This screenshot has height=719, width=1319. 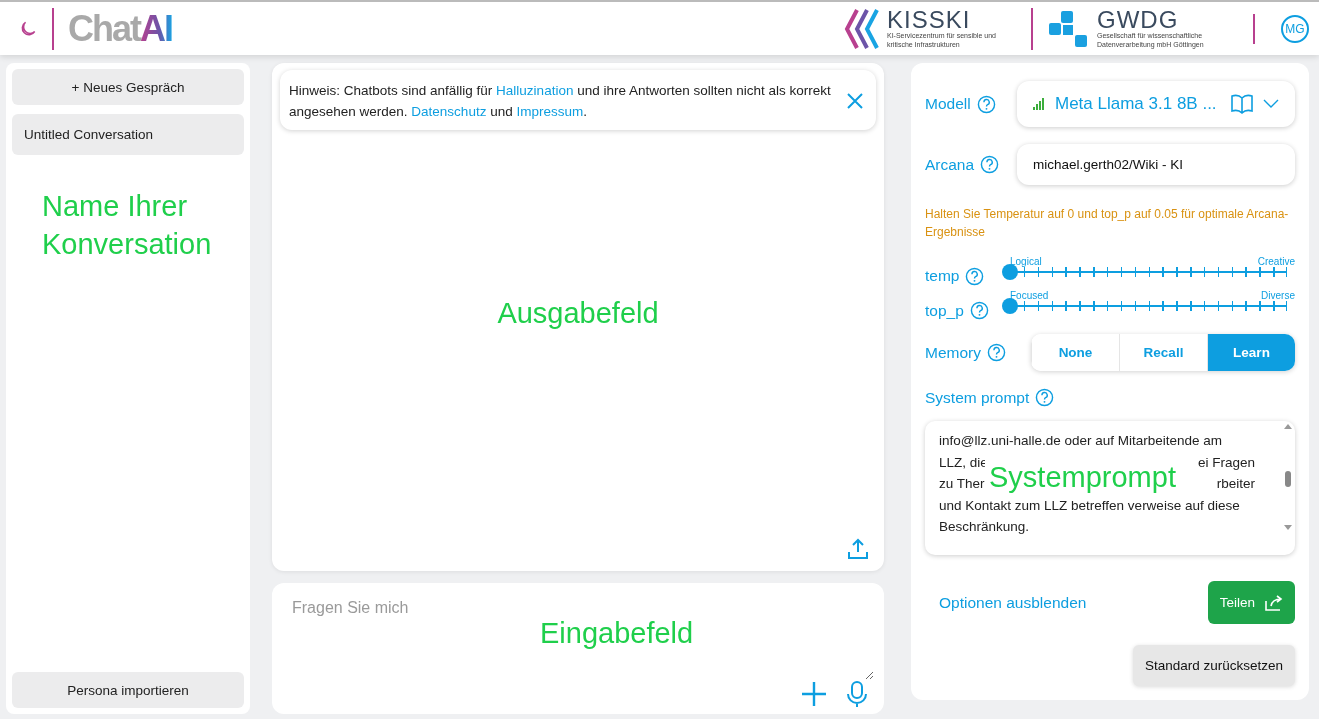 I want to click on field-label: System prompt, so click(x=977, y=397).